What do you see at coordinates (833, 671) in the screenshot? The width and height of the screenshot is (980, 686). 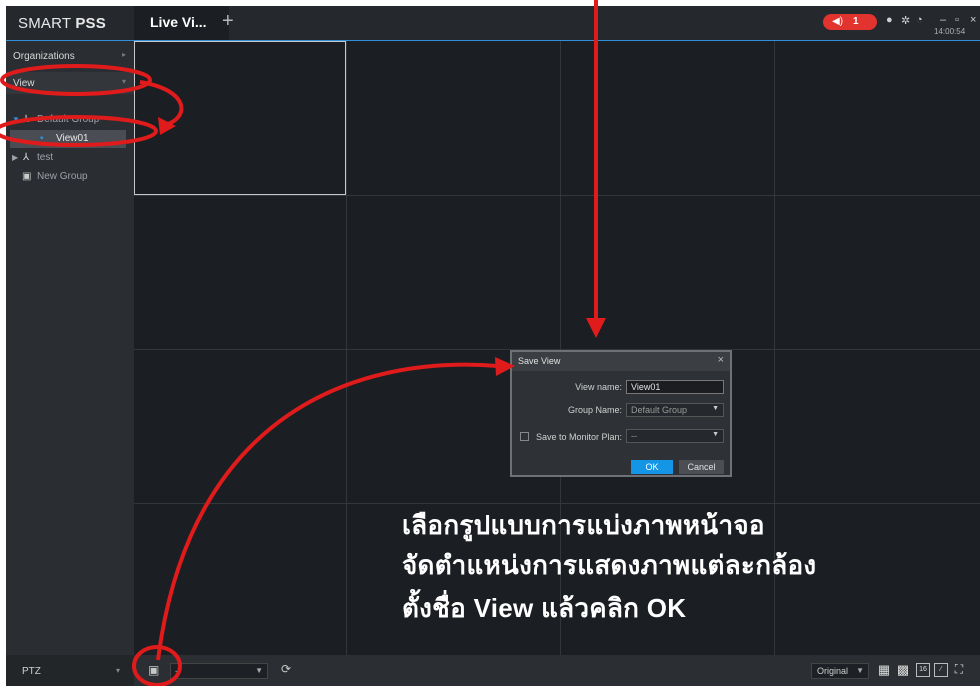 I see `zoom-select-value: Original` at bounding box center [833, 671].